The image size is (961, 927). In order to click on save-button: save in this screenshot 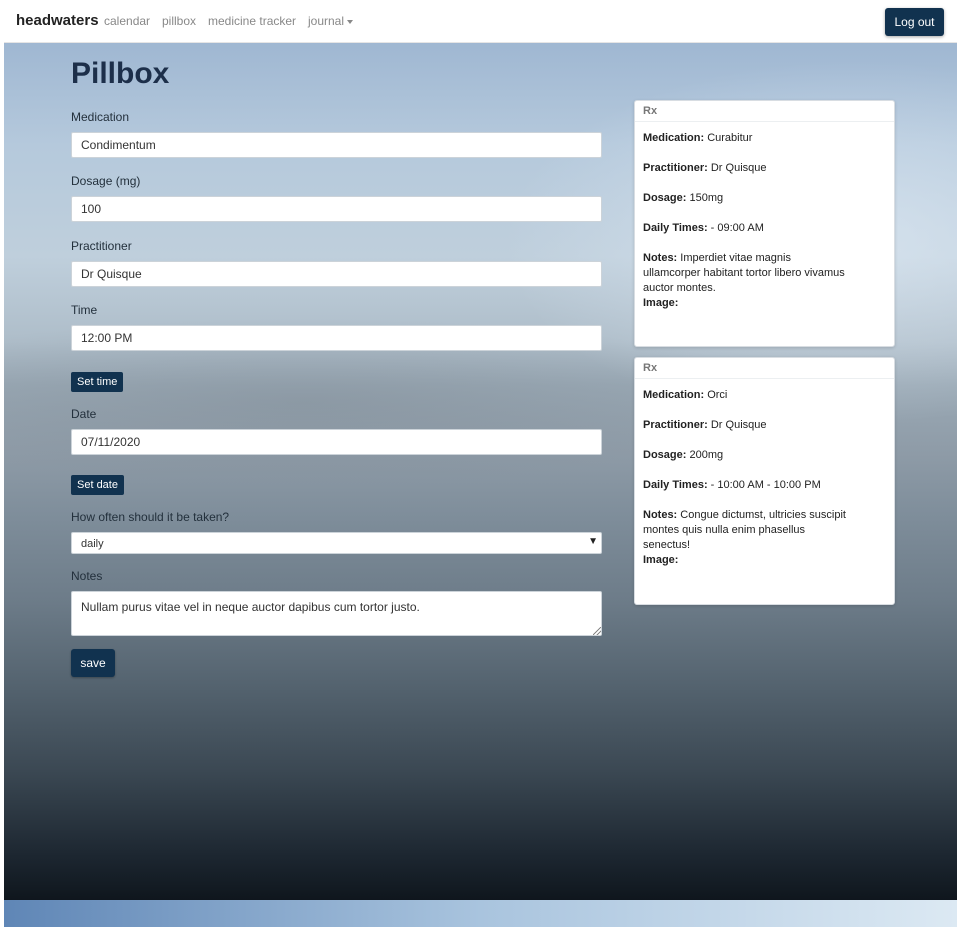, I will do `click(93, 663)`.